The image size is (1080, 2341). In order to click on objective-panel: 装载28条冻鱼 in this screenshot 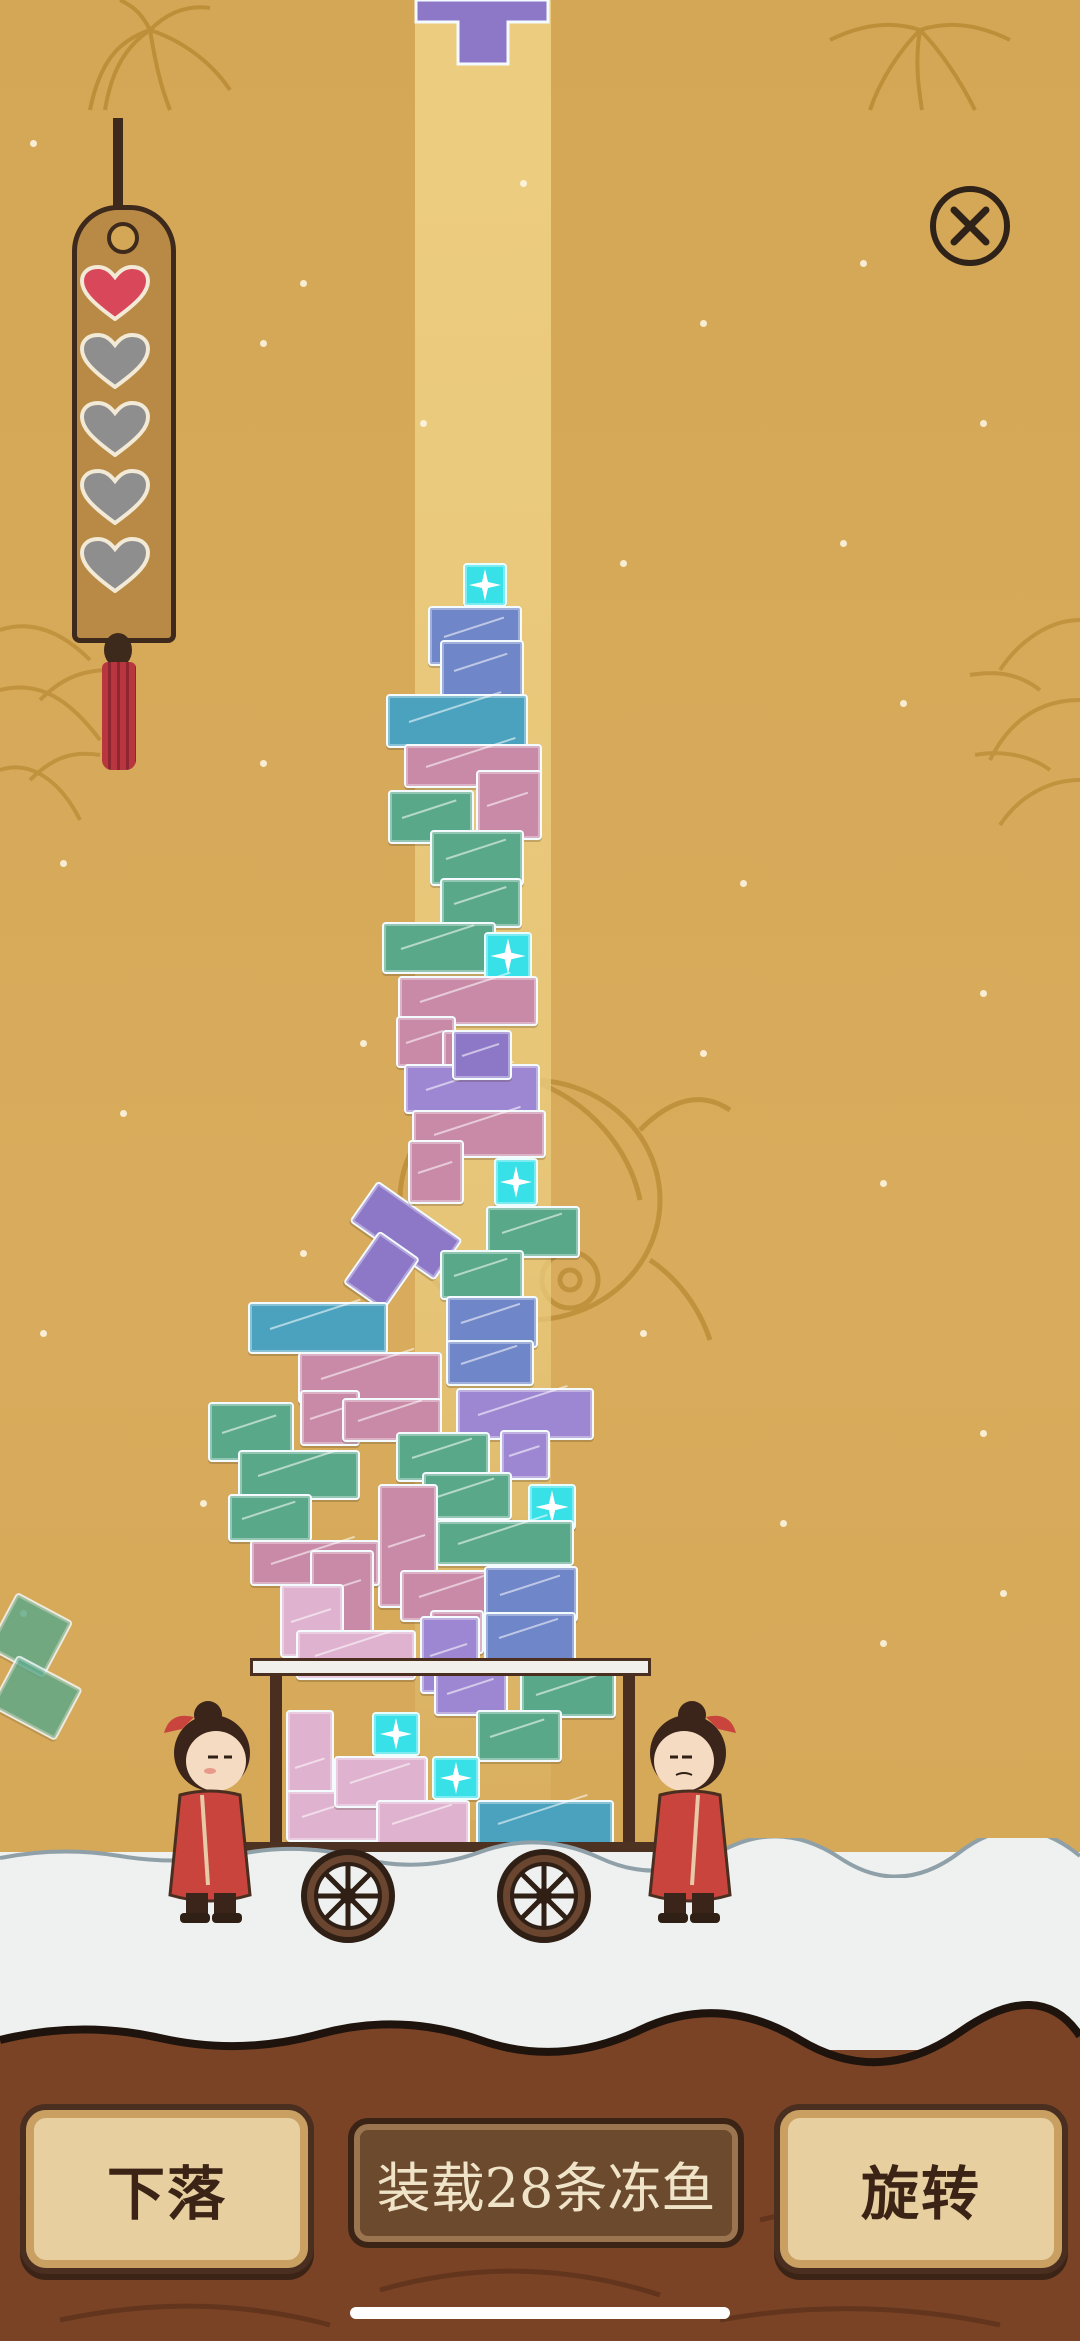, I will do `click(546, 2183)`.